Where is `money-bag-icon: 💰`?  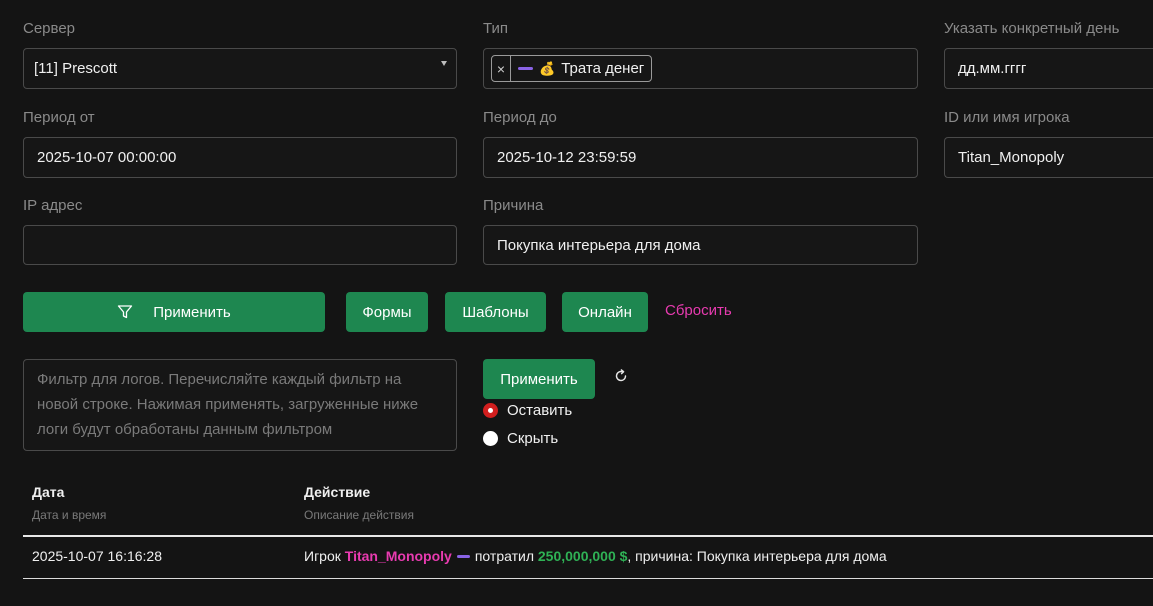 money-bag-icon: 💰 is located at coordinates (547, 68).